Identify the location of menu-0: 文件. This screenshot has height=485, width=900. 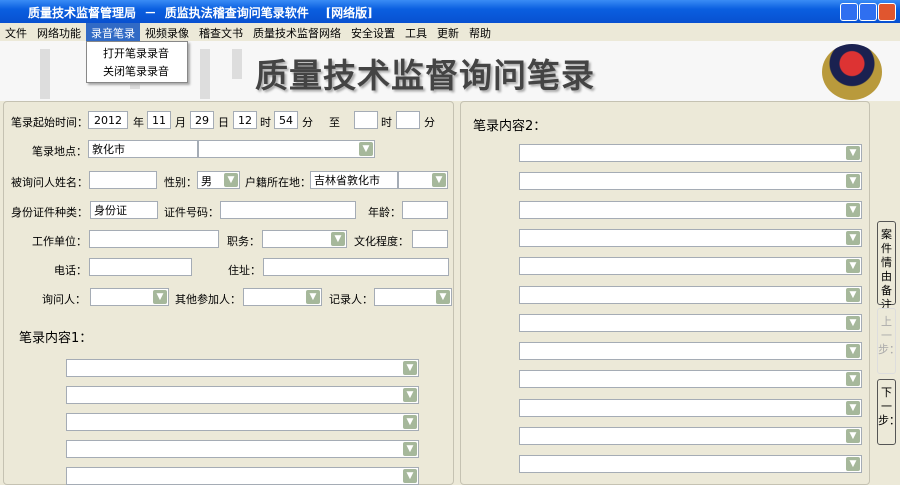
(16, 32).